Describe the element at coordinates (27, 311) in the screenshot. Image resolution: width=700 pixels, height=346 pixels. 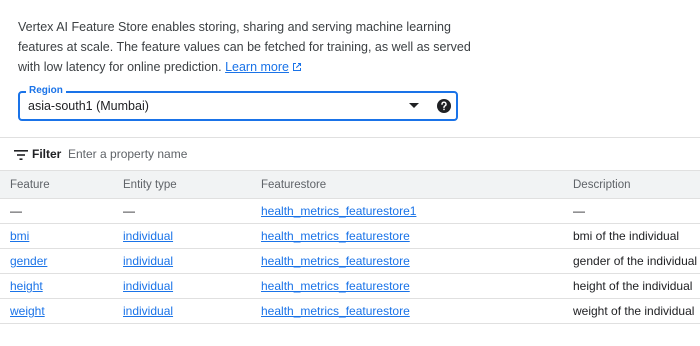
I see `feature-link: weight` at that location.